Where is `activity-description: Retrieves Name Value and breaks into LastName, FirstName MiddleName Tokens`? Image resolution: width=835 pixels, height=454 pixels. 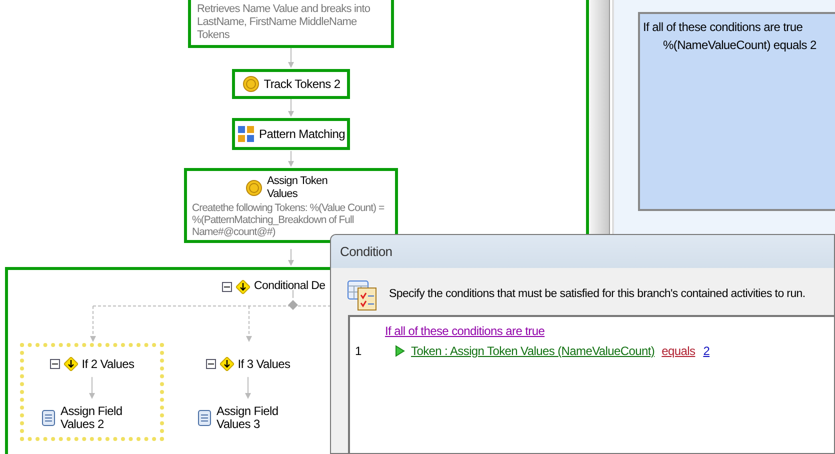
activity-description: Retrieves Name Value and breaks into LastName, FirstName MiddleName Tokens is located at coordinates (284, 22).